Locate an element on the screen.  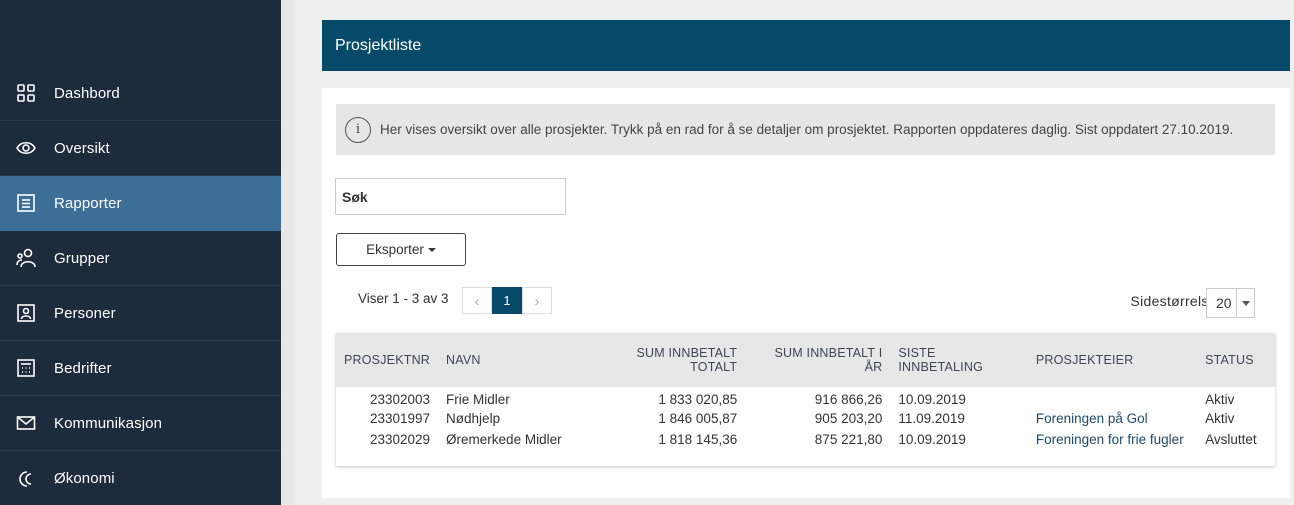
sidebar-item-okonomi: Økonomi is located at coordinates (140, 478).